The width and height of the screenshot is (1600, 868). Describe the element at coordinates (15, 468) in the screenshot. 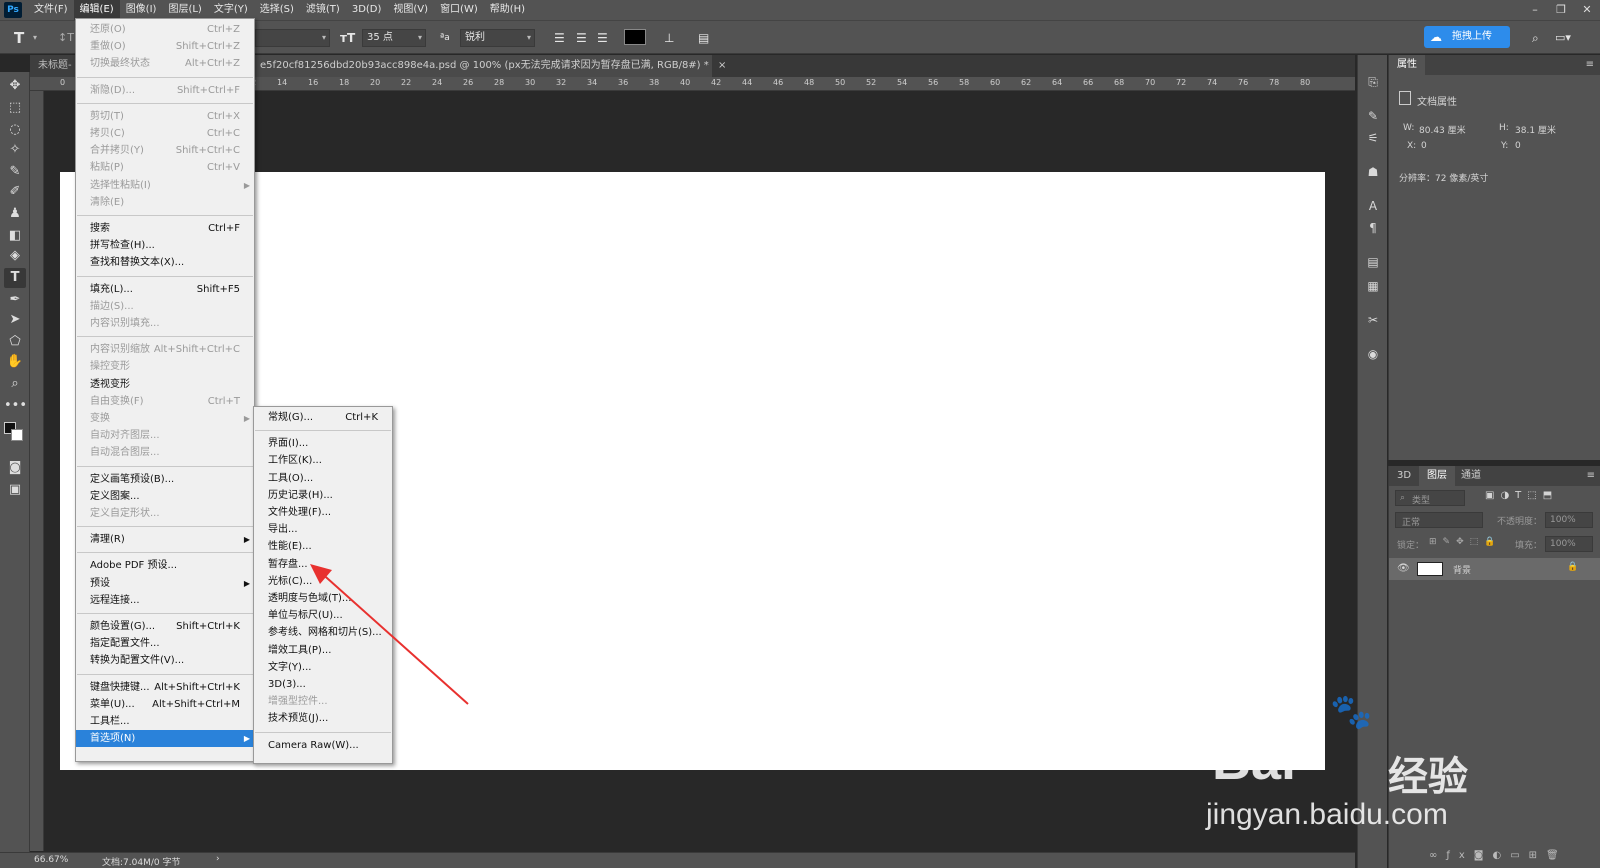

I see `quick-mask-icon: ◙` at that location.